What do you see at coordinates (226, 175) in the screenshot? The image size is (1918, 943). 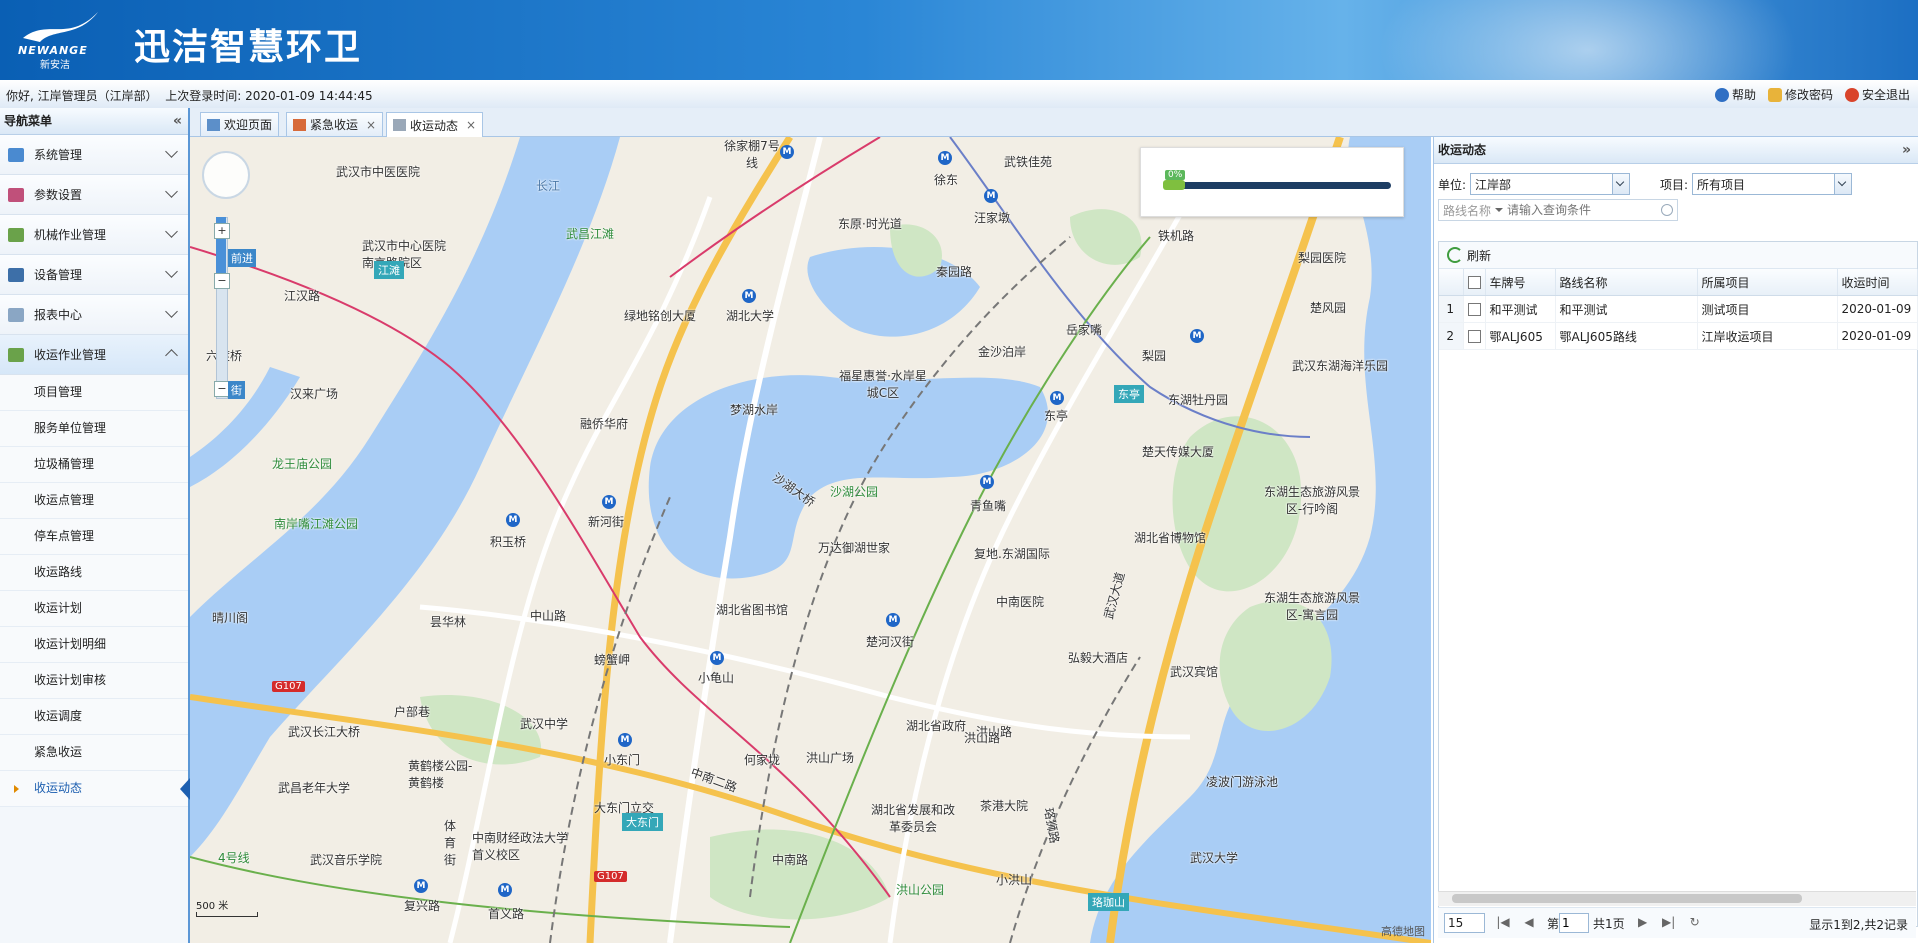 I see `pan-control` at bounding box center [226, 175].